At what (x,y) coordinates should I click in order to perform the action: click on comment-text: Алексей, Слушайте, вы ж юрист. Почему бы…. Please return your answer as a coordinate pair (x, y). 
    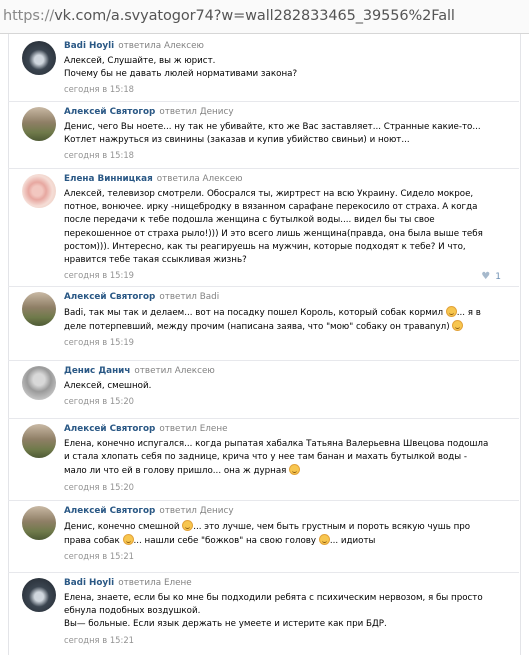
    Looking at the image, I should click on (181, 68).